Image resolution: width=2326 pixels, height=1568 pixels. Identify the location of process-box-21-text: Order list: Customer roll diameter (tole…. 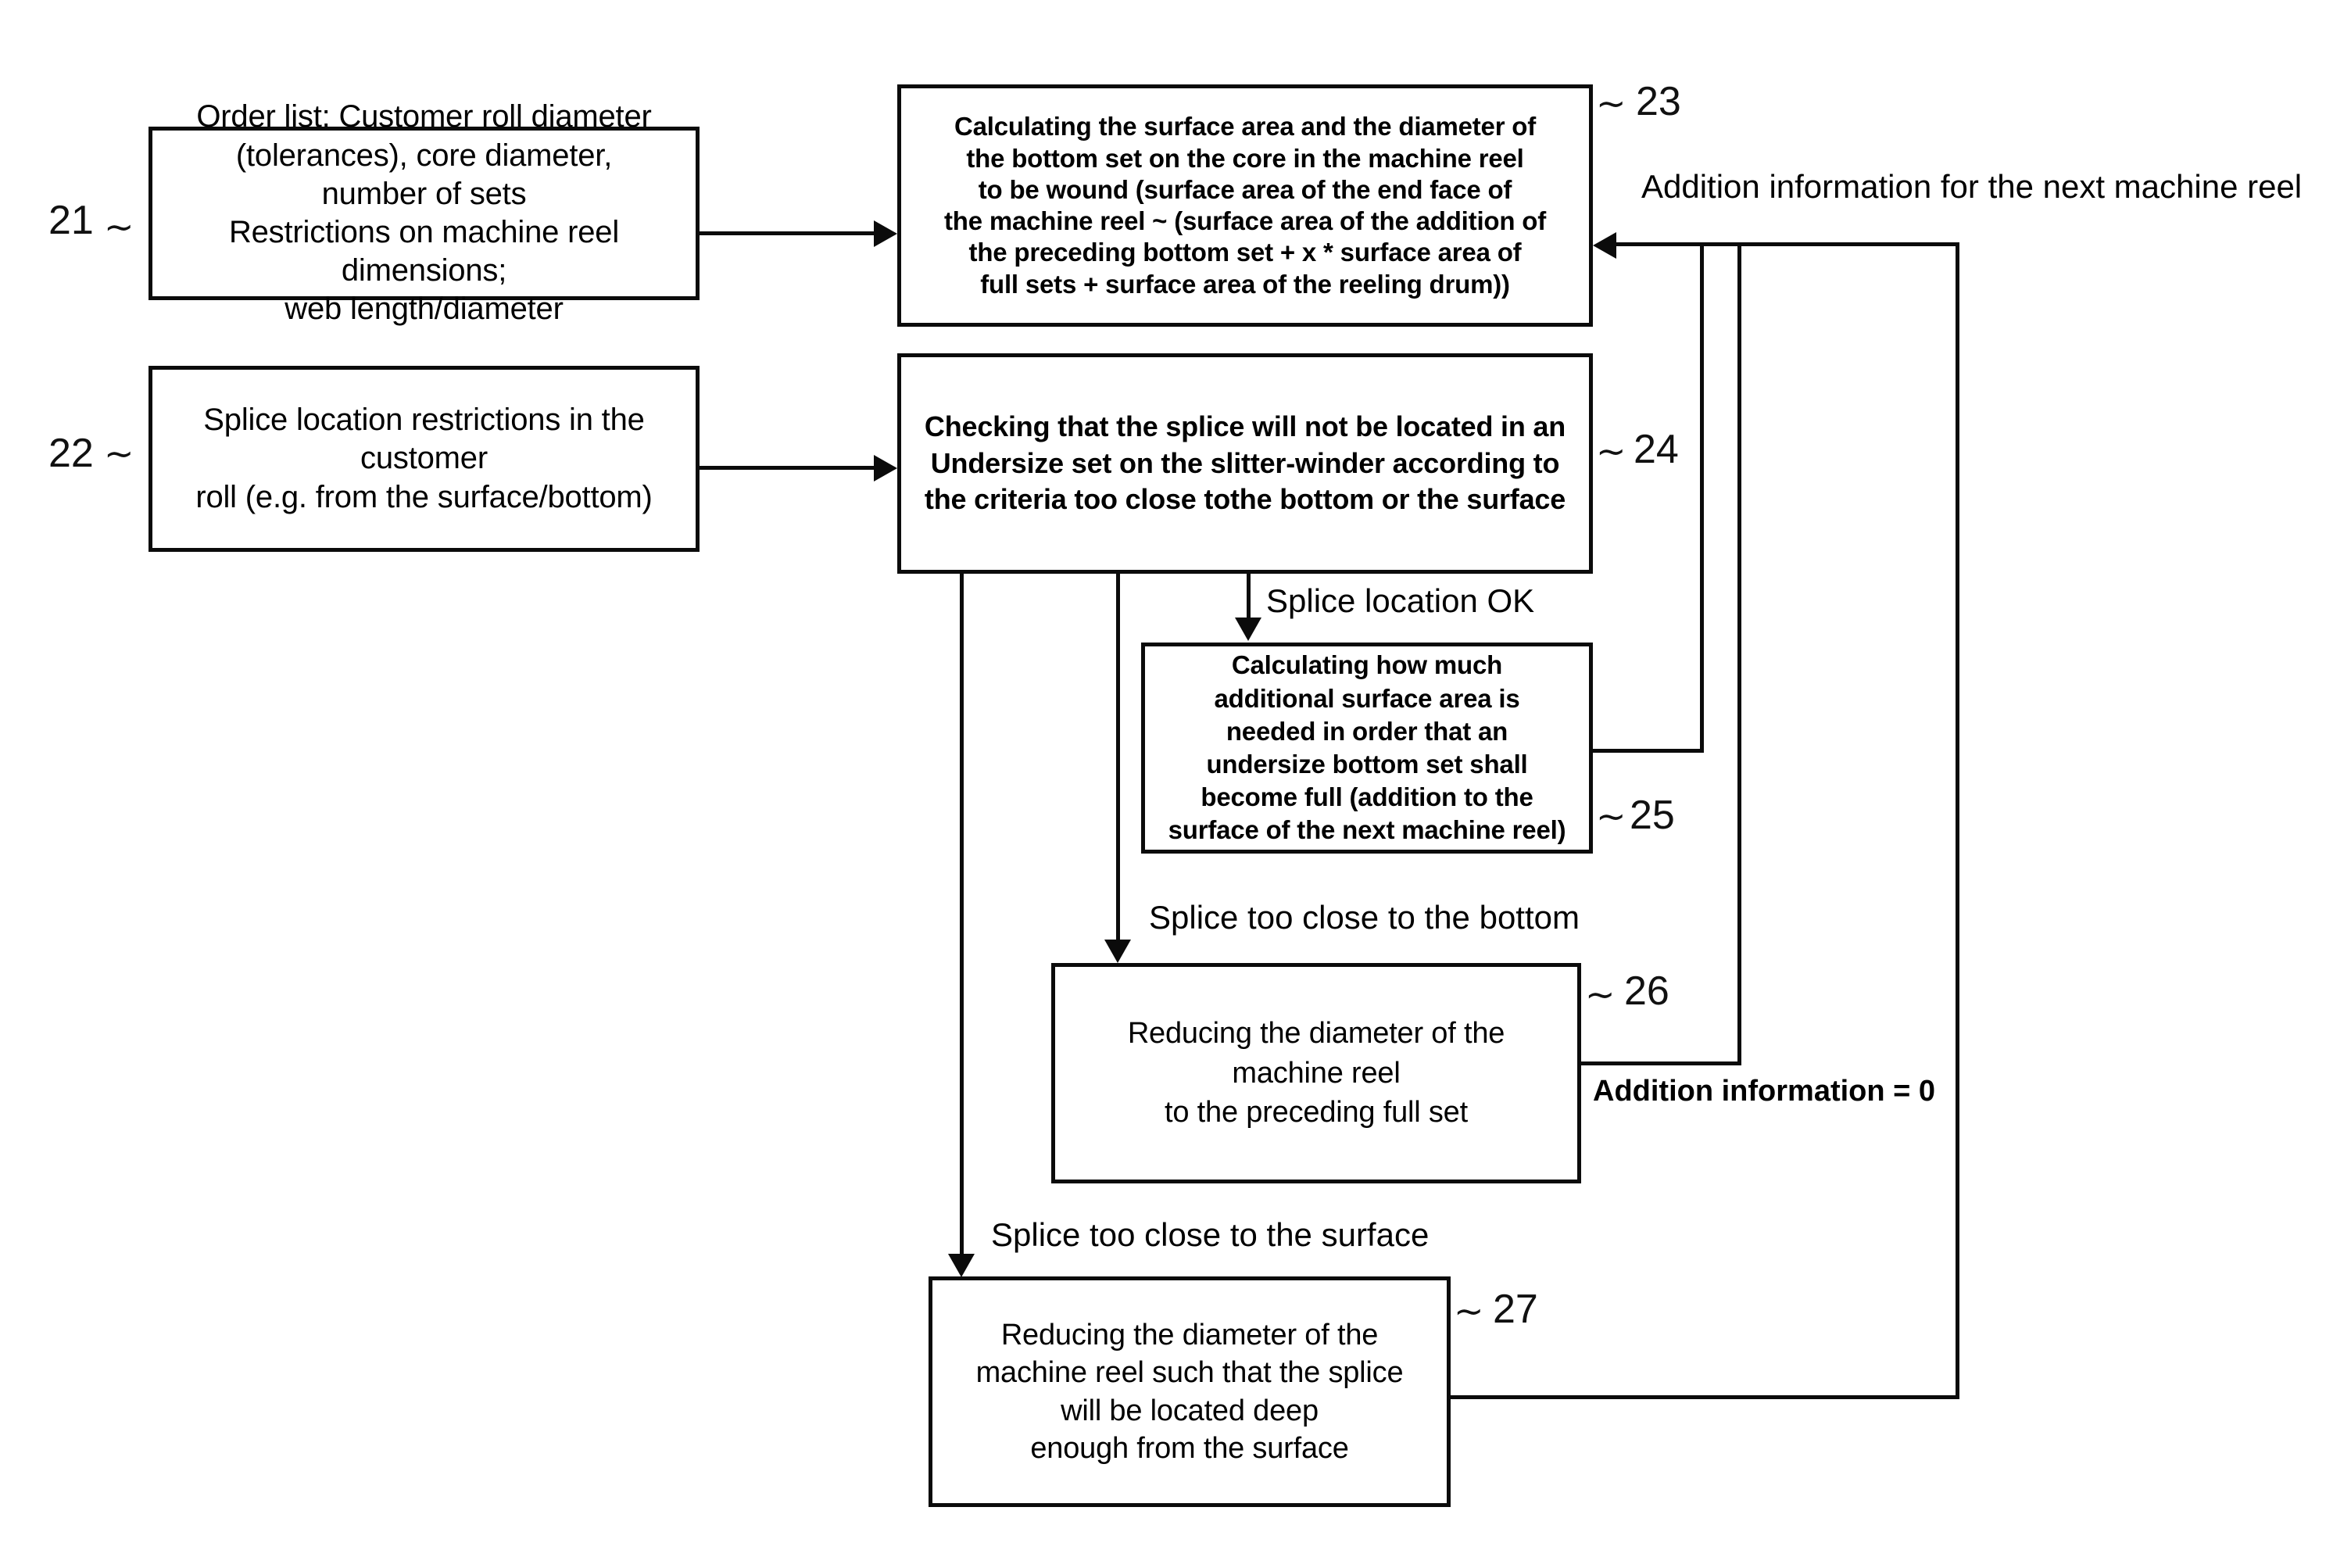
(424, 213).